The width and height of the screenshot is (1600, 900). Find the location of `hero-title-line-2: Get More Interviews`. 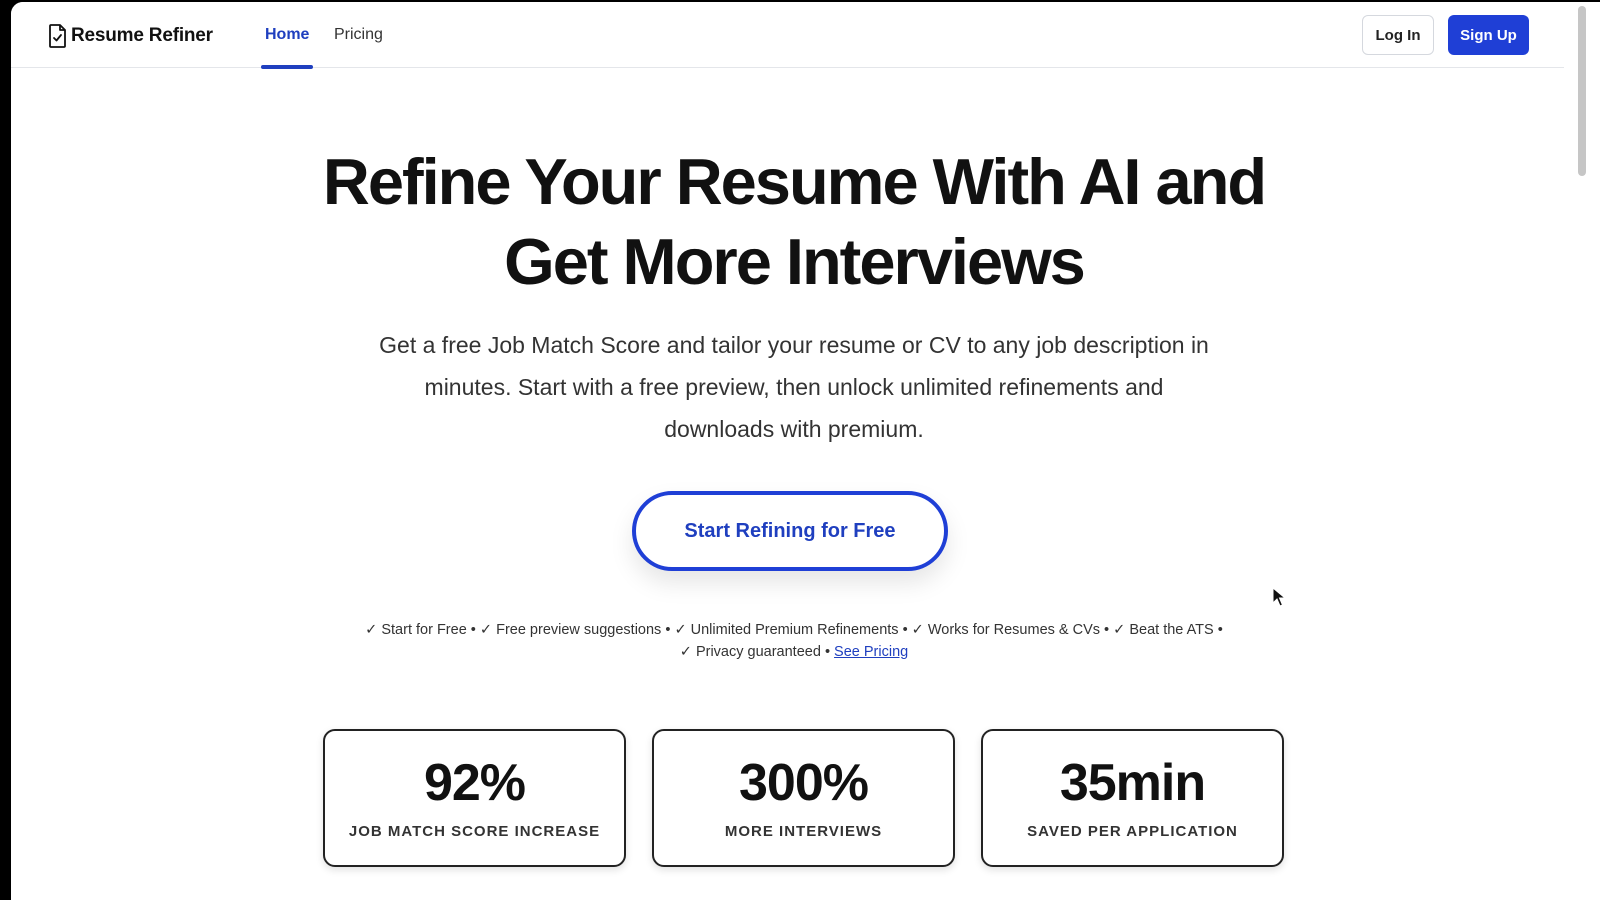

hero-title-line-2: Get More Interviews is located at coordinates (795, 261).